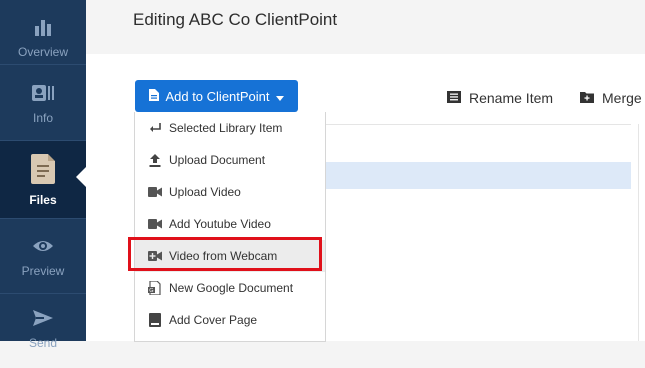  I want to click on upload-icon, so click(155, 160).